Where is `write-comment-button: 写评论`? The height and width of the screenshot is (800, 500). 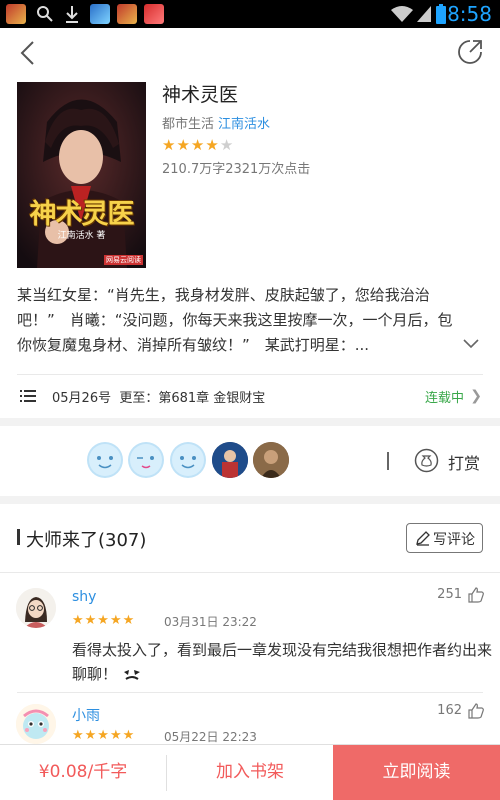 write-comment-button: 写评论 is located at coordinates (444, 538).